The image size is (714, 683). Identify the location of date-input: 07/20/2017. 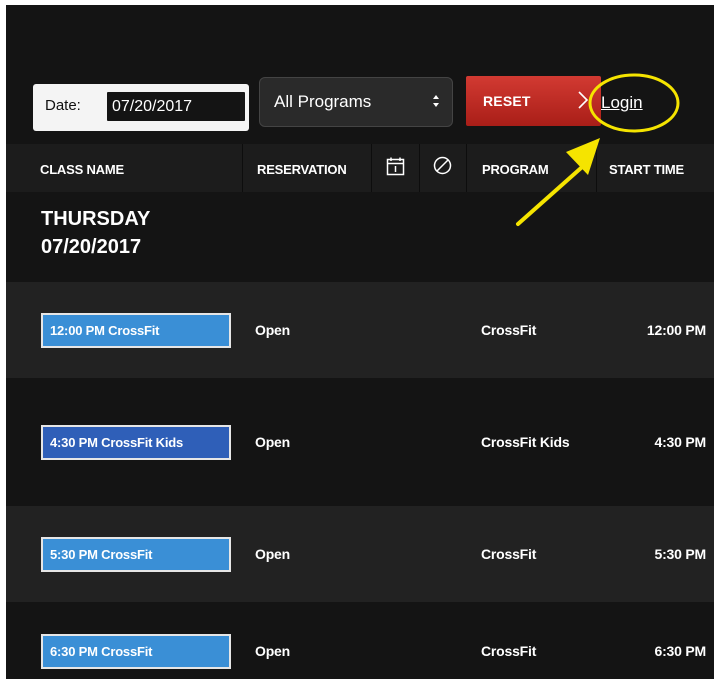
(176, 106).